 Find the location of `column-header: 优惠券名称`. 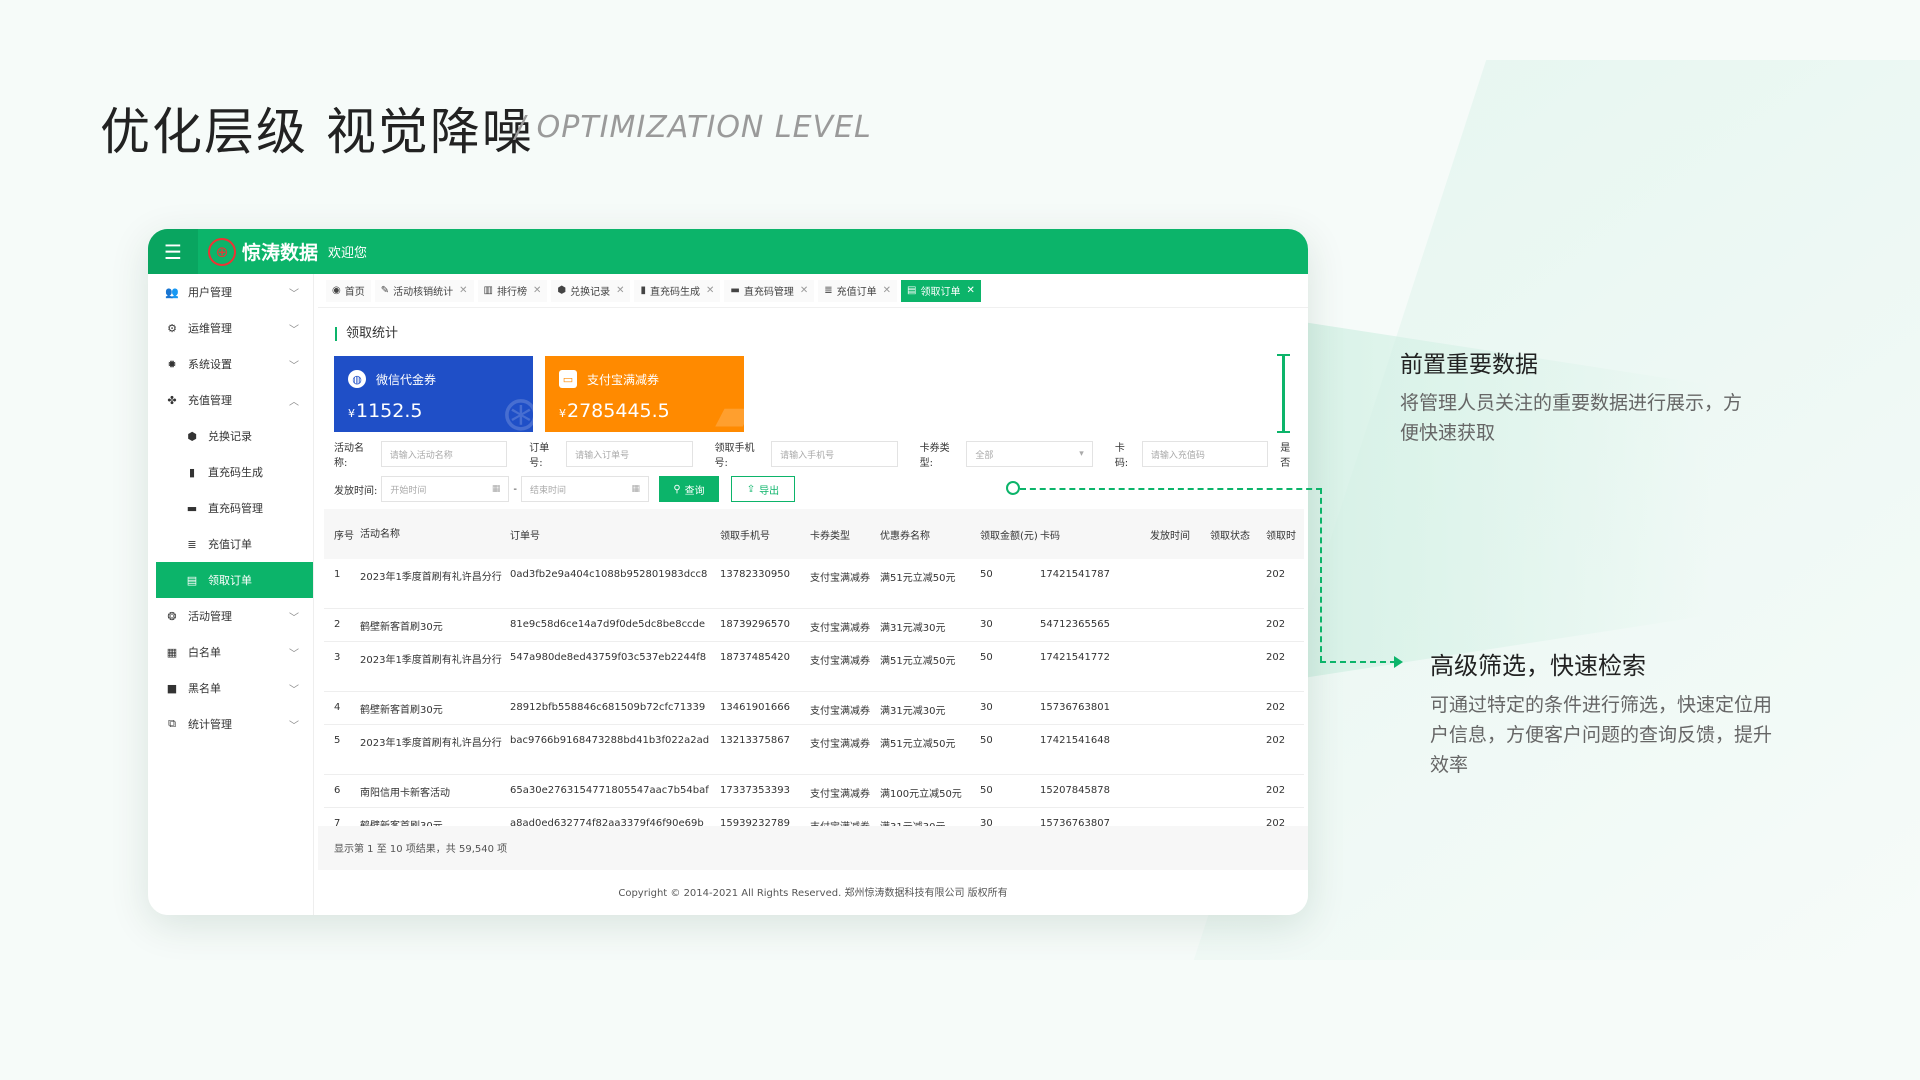

column-header: 优惠券名称 is located at coordinates (930, 534).